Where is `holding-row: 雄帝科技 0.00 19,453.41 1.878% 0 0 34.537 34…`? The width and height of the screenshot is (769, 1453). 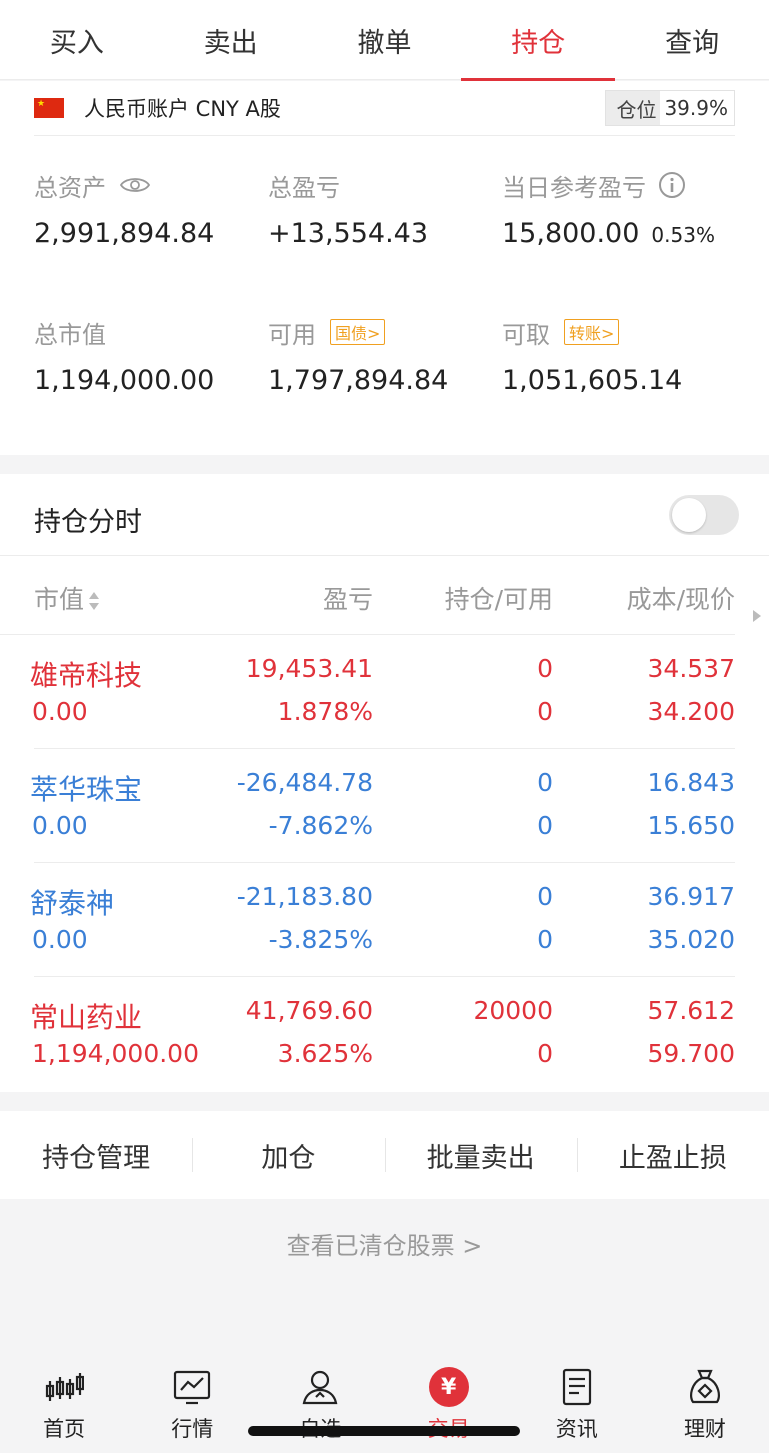
holding-row: 雄帝科技 0.00 19,453.41 1.878% 0 0 34.537 34… is located at coordinates (384, 693).